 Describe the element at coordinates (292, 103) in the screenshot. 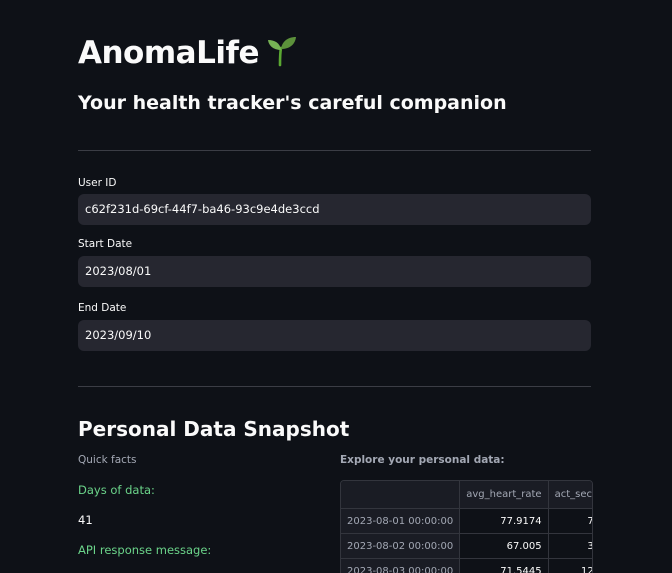

I see `app-subtitle: Your health tracker's careful companion` at that location.